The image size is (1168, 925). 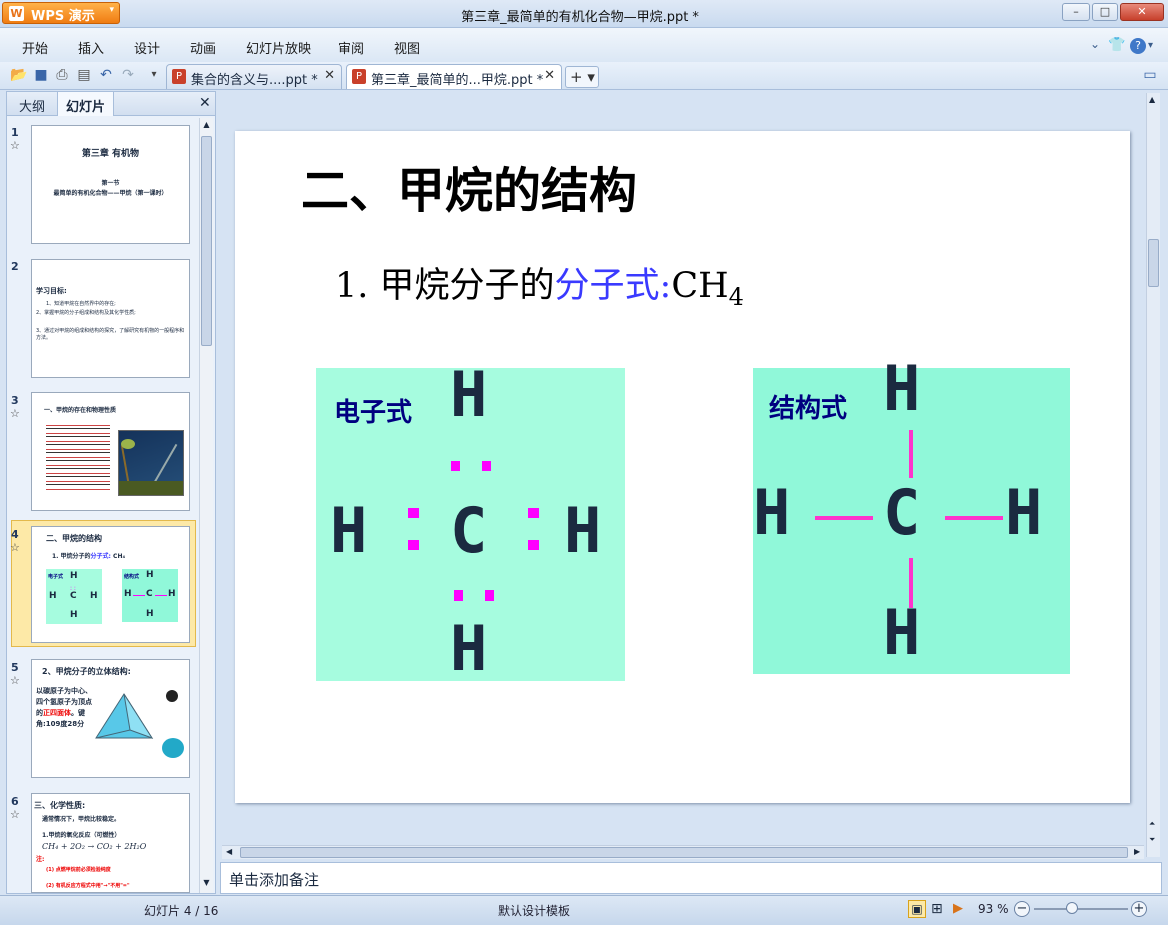 What do you see at coordinates (15, 400) in the screenshot?
I see `slide-number: 3` at bounding box center [15, 400].